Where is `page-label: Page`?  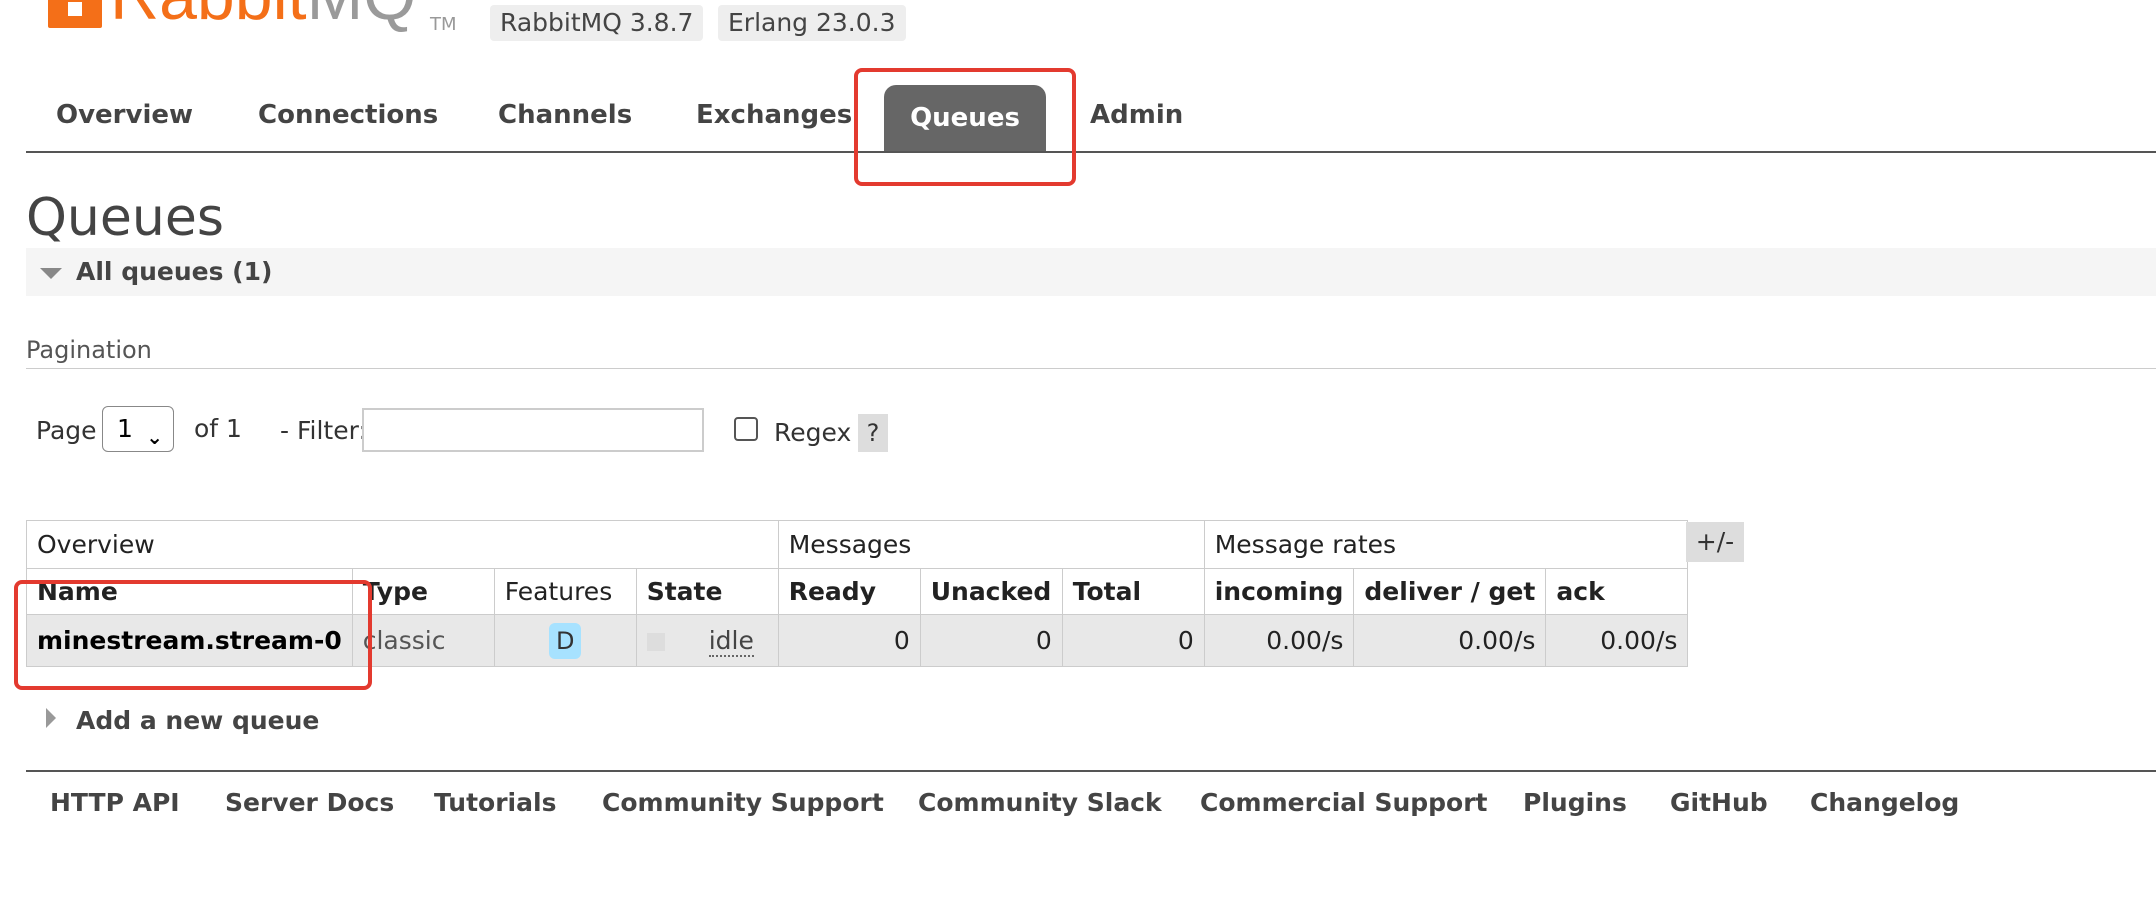
page-label: Page is located at coordinates (66, 430).